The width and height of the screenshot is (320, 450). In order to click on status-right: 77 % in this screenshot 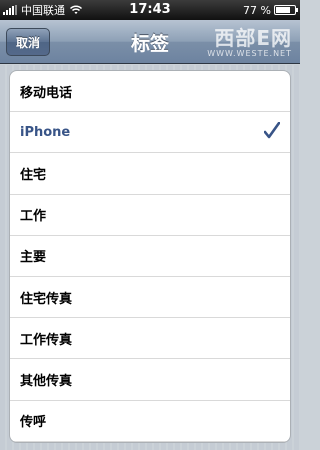, I will do `click(270, 10)`.